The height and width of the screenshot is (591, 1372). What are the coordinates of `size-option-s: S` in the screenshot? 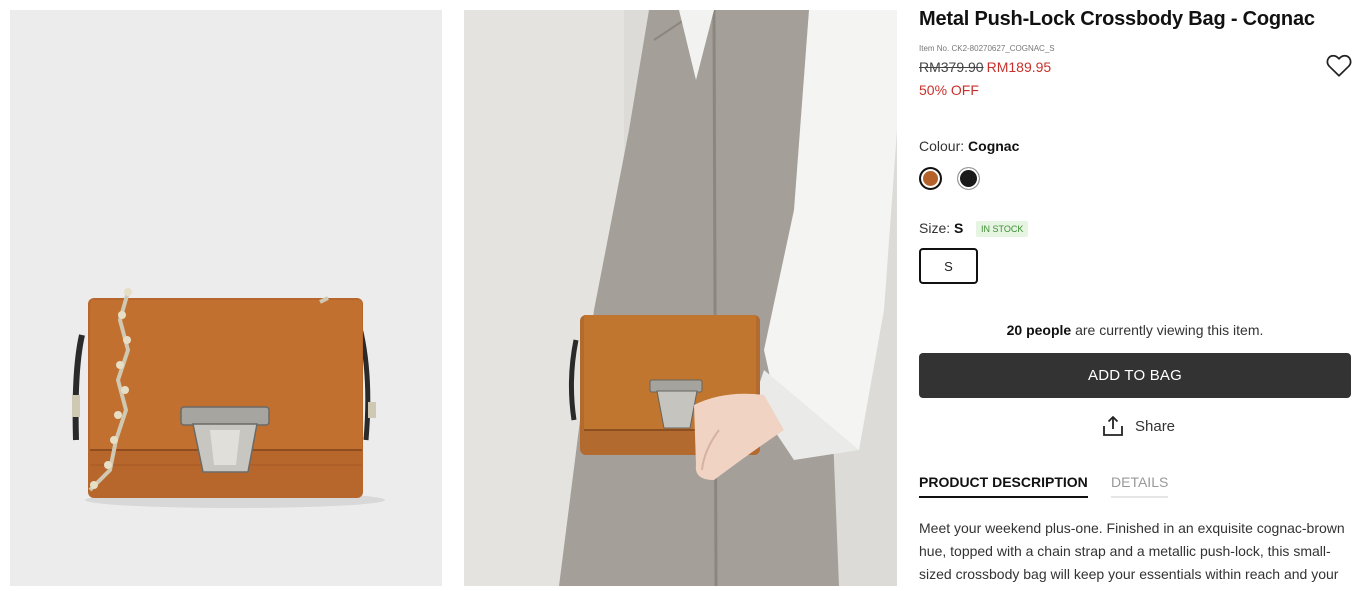 It's located at (948, 266).